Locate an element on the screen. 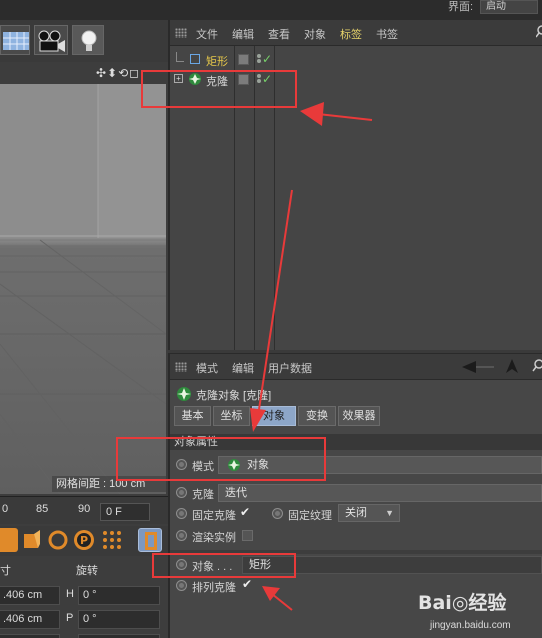 This screenshot has height=638, width=542. render-instance-anim-radio is located at coordinates (181, 535).